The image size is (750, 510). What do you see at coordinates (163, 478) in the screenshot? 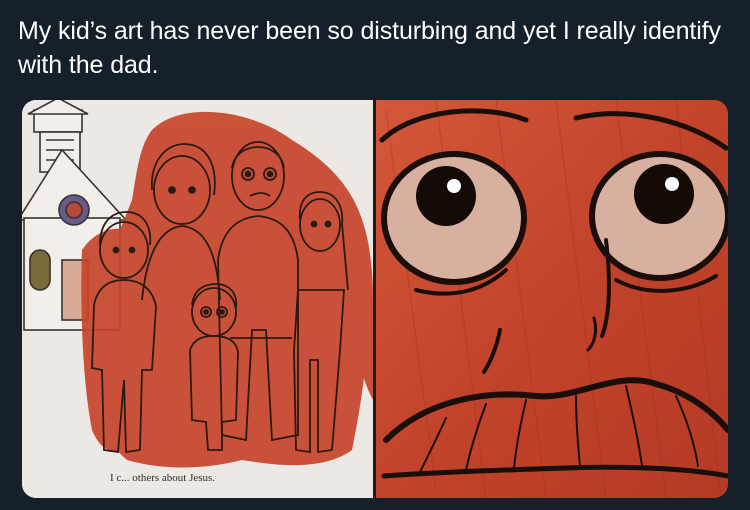
I see `book-caption: I c... others about Jesus.` at bounding box center [163, 478].